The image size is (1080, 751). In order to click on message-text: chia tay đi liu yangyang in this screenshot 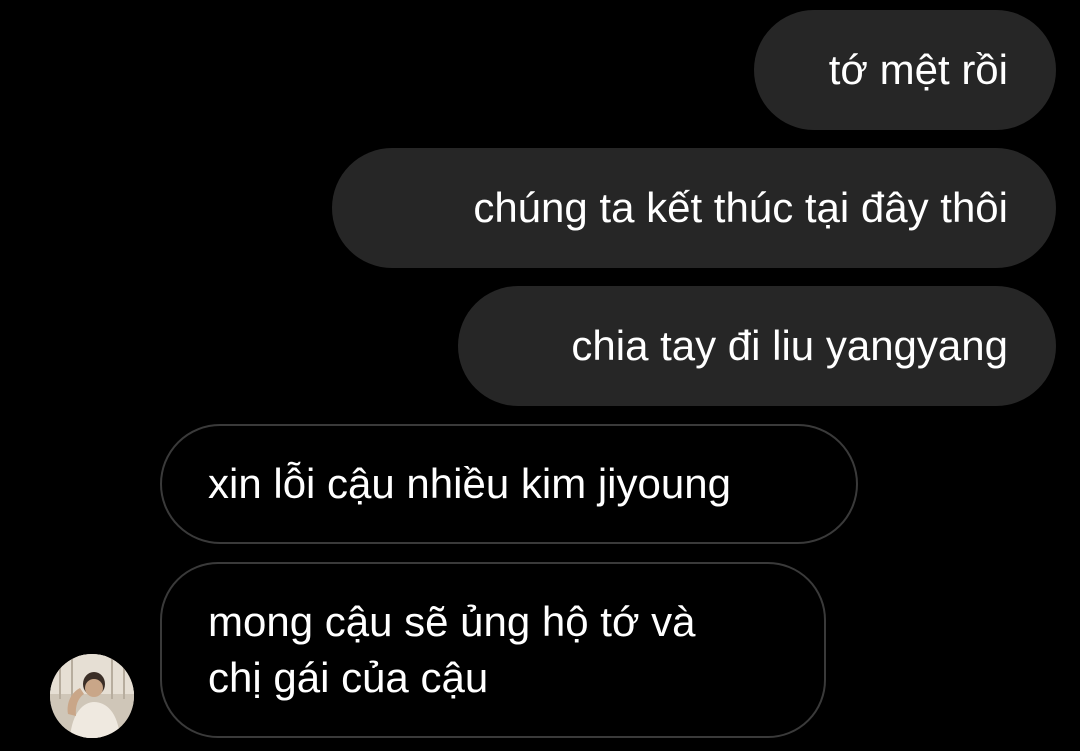, I will do `click(789, 345)`.